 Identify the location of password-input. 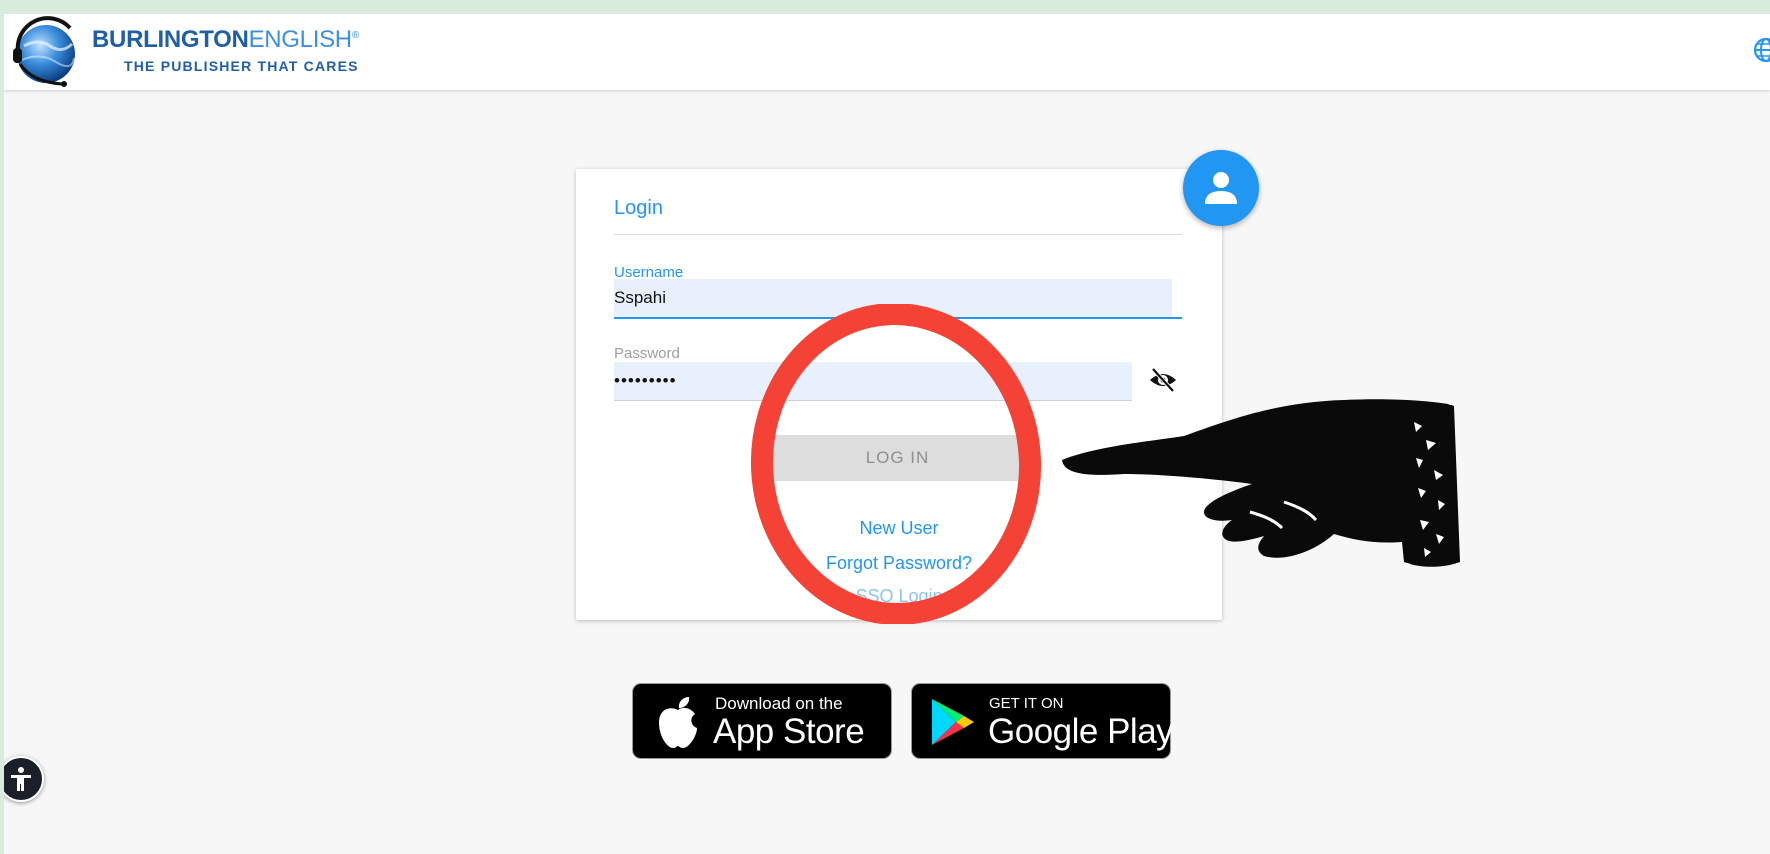
(873, 381).